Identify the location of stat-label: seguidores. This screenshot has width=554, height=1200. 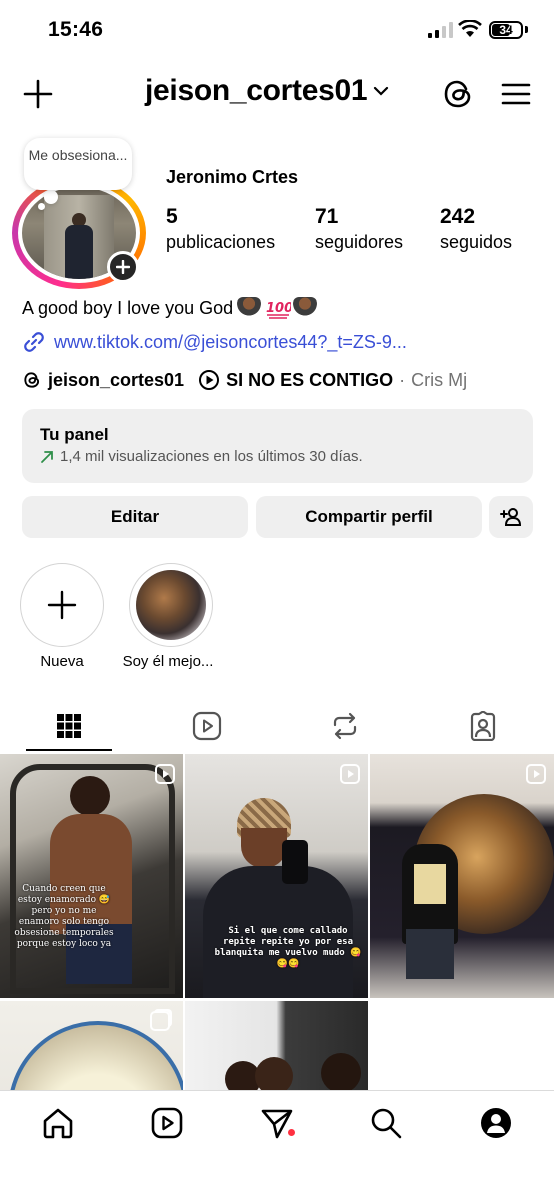
(359, 242).